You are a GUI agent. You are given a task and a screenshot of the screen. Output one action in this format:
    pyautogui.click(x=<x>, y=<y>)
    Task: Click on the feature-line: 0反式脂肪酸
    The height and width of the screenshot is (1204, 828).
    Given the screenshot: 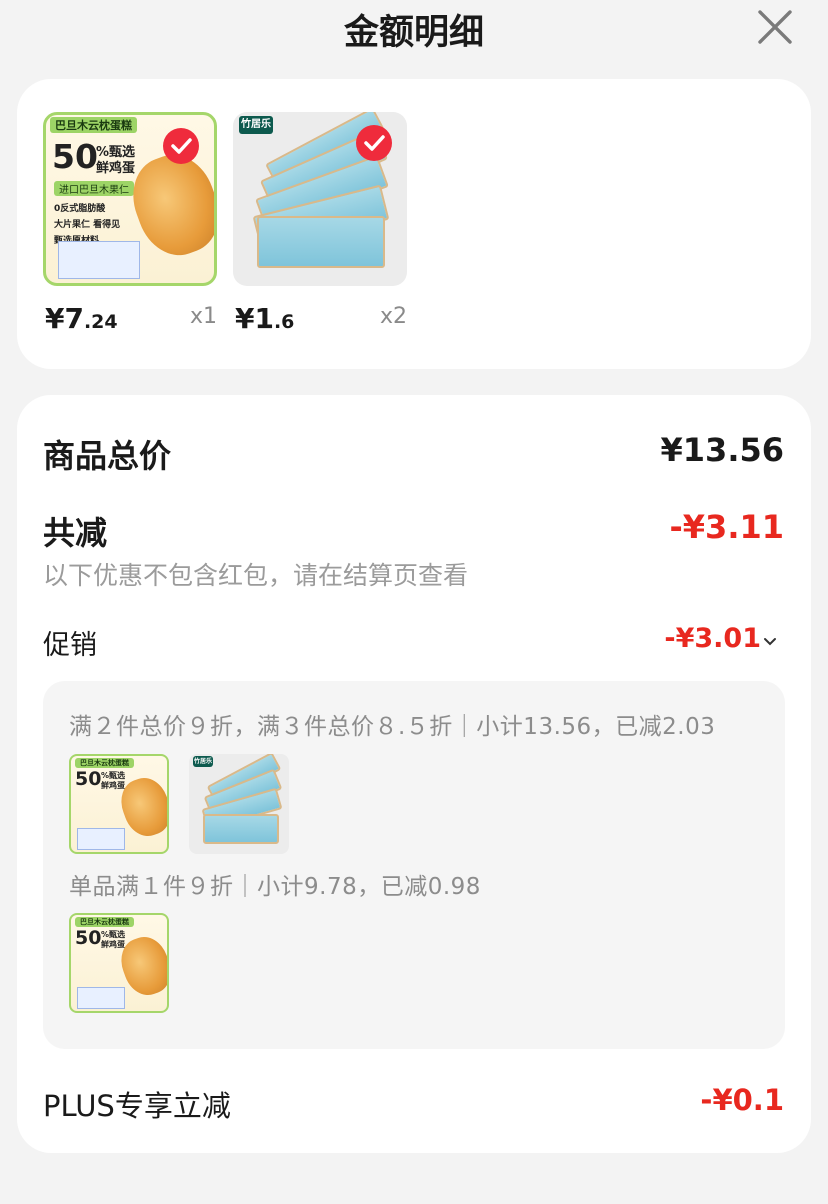 What is the action you would take?
    pyautogui.click(x=80, y=209)
    